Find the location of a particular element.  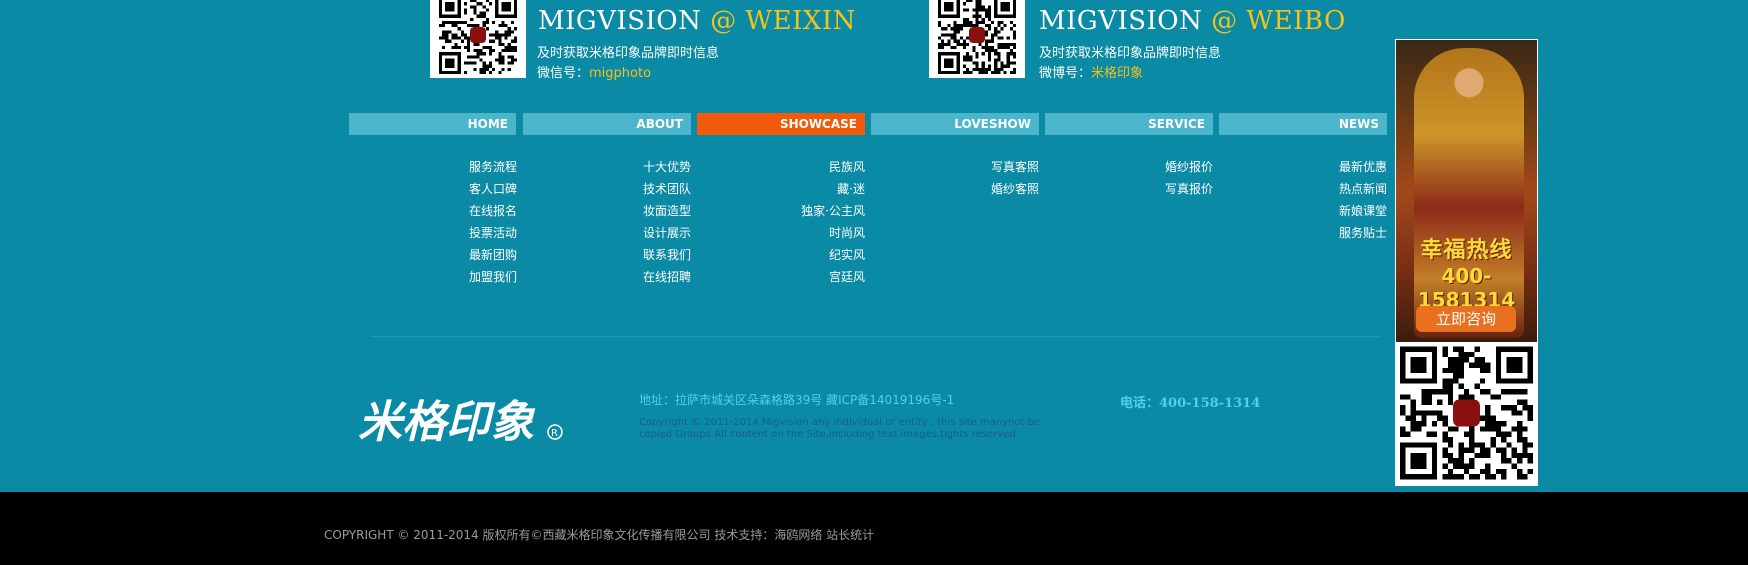

link-documentary-style: 纪实风 is located at coordinates (795, 255).